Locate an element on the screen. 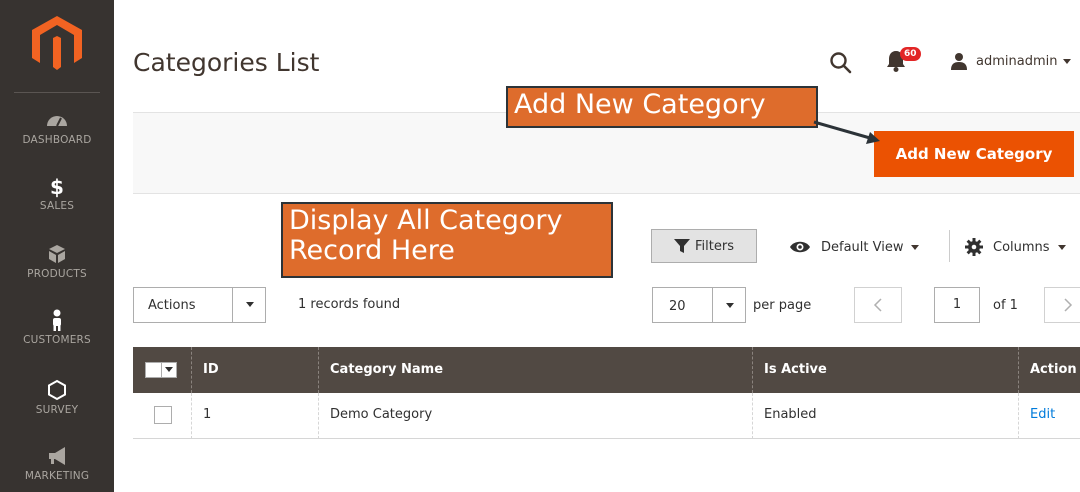 The image size is (1080, 492). sidebar-item-label: SALES is located at coordinates (57, 206).